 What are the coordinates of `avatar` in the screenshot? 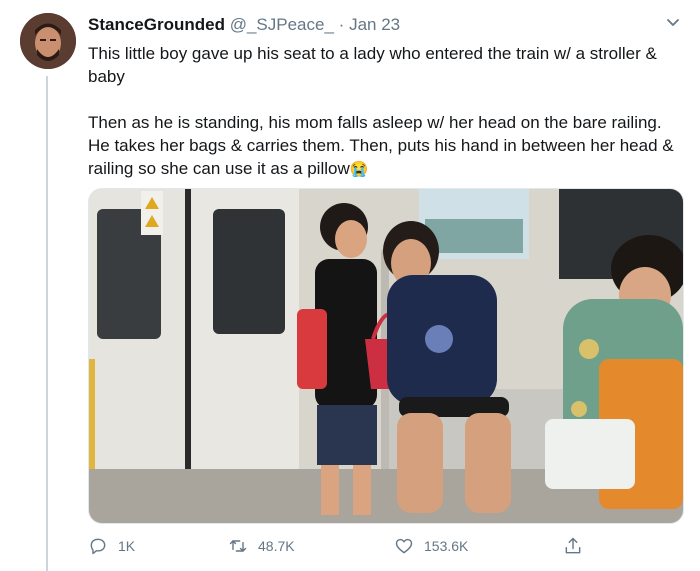 It's located at (48, 41).